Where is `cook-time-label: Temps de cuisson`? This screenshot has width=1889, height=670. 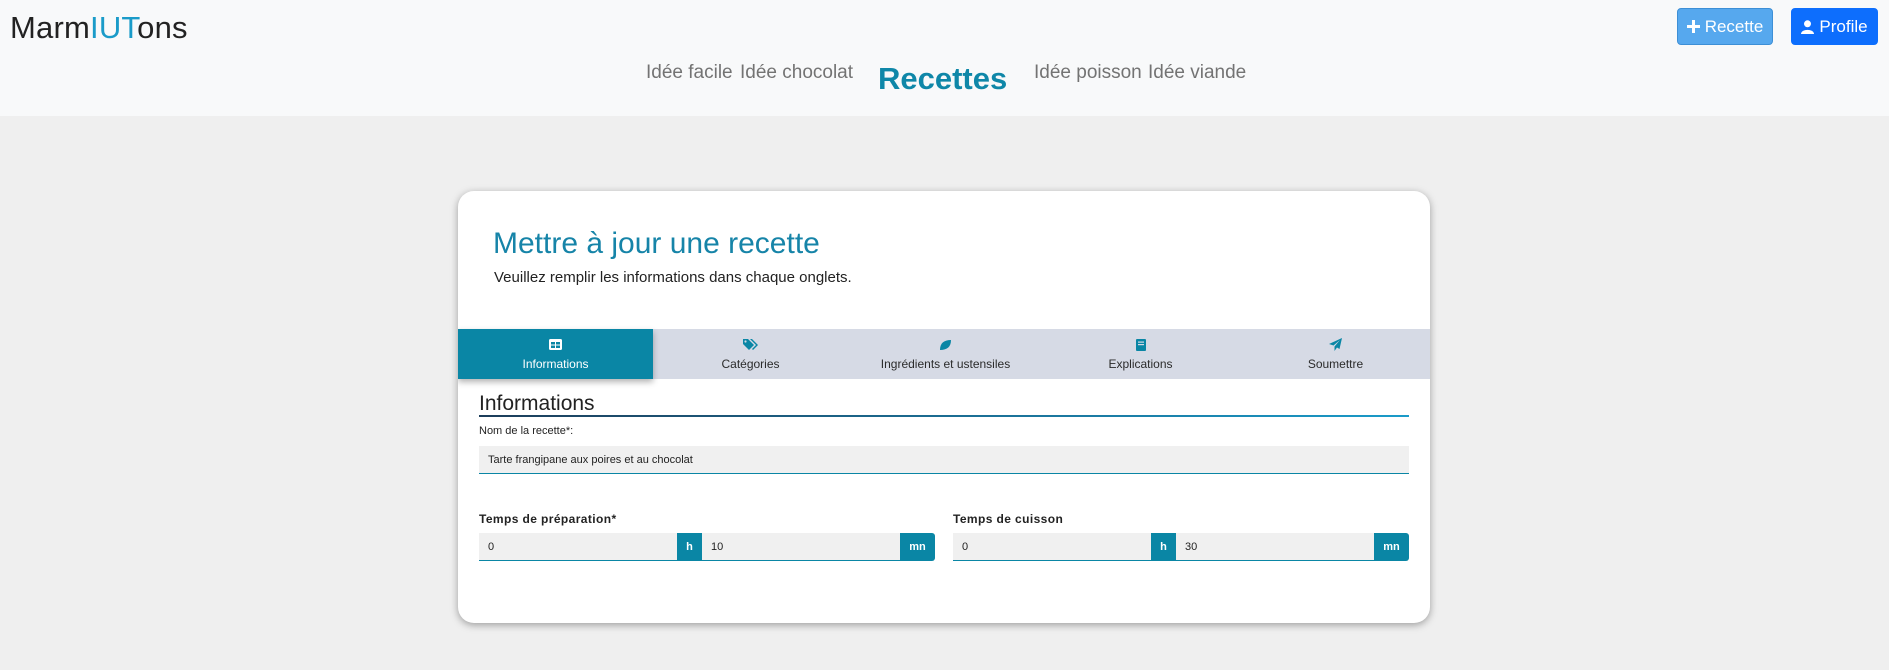
cook-time-label: Temps de cuisson is located at coordinates (1008, 519).